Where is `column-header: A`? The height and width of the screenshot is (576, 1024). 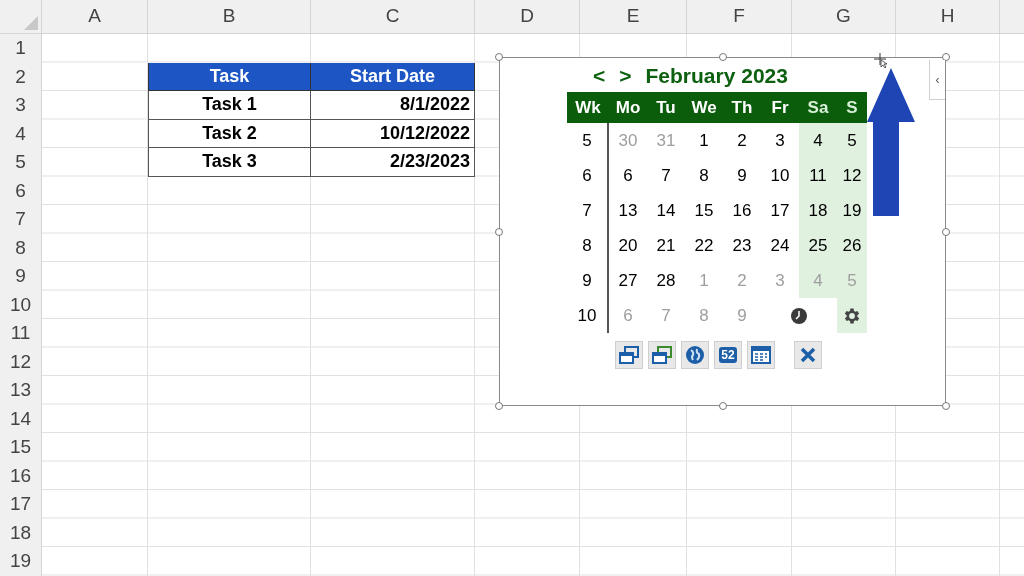
column-header: A is located at coordinates (95, 16).